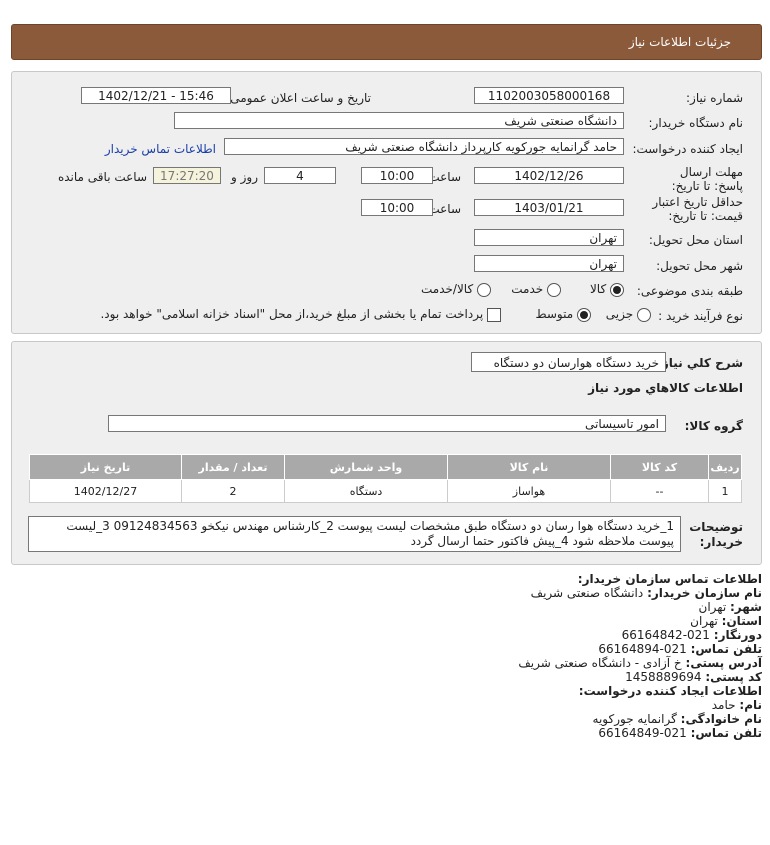 The width and height of the screenshot is (770, 845). What do you see at coordinates (607, 289) in the screenshot?
I see `category-goods-option: کالا` at bounding box center [607, 289].